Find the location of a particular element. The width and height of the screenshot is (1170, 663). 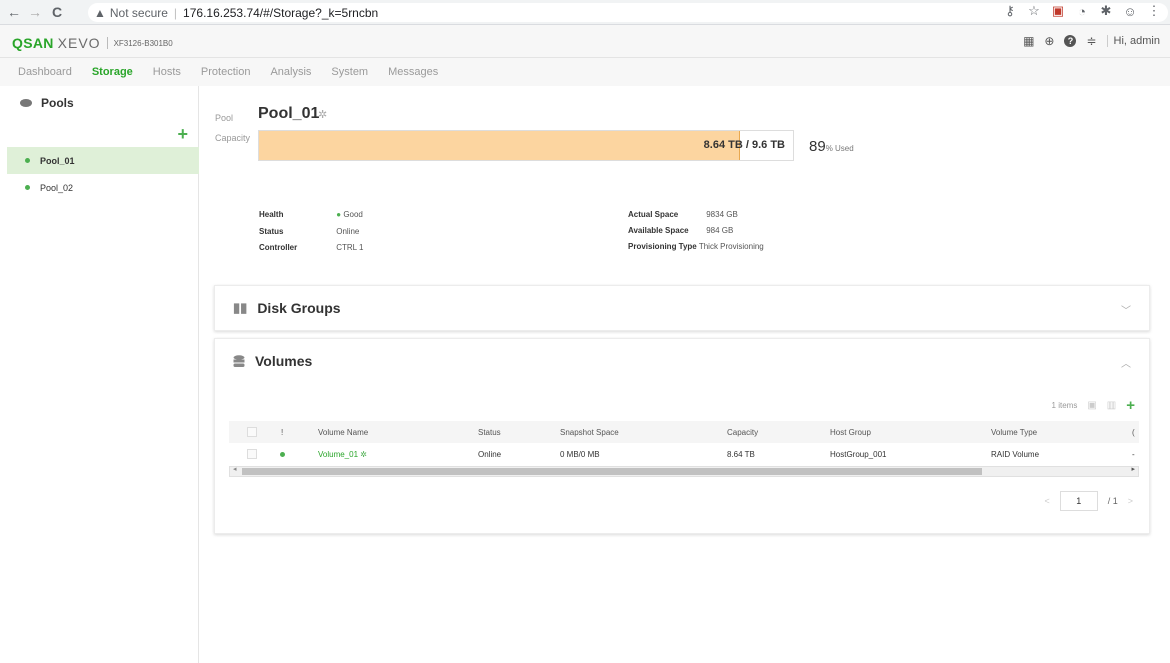

globe-icon: ⊕ is located at coordinates (1049, 41).